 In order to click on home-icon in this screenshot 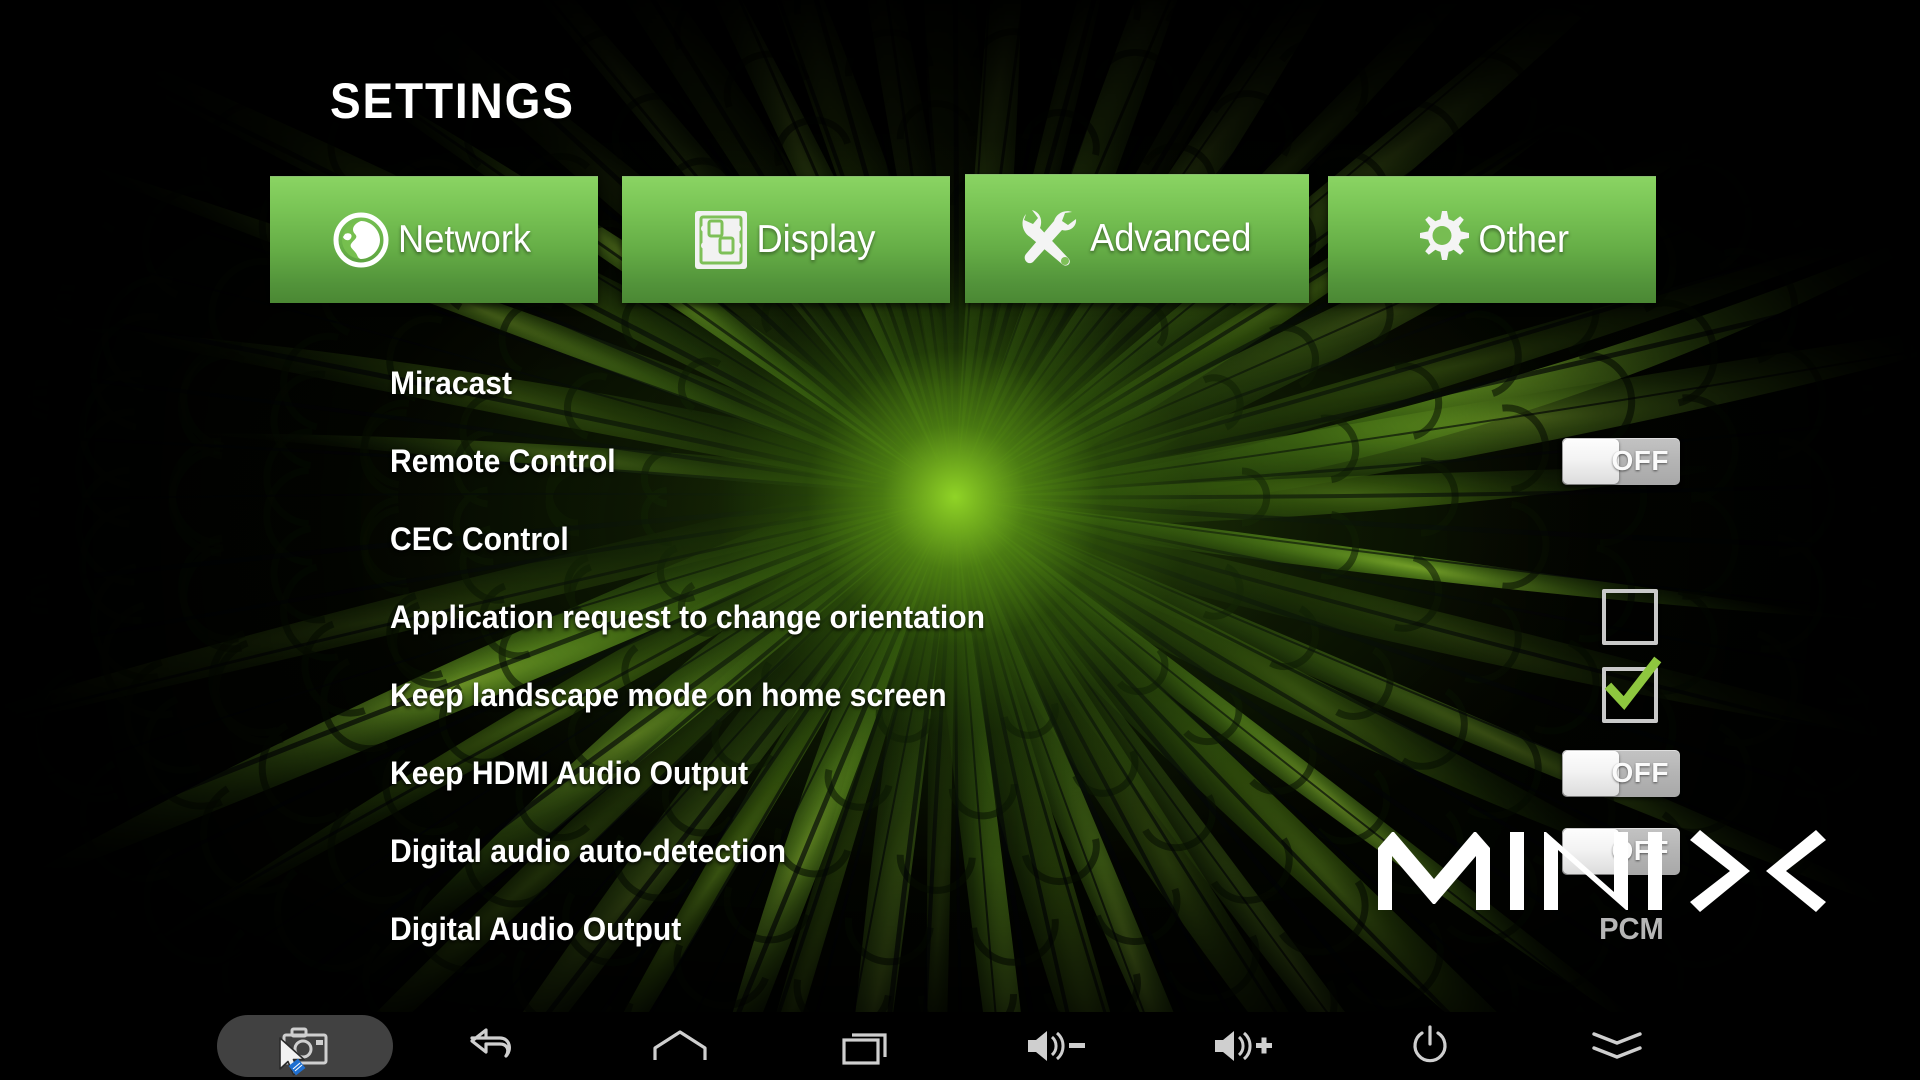, I will do `click(680, 1046)`.